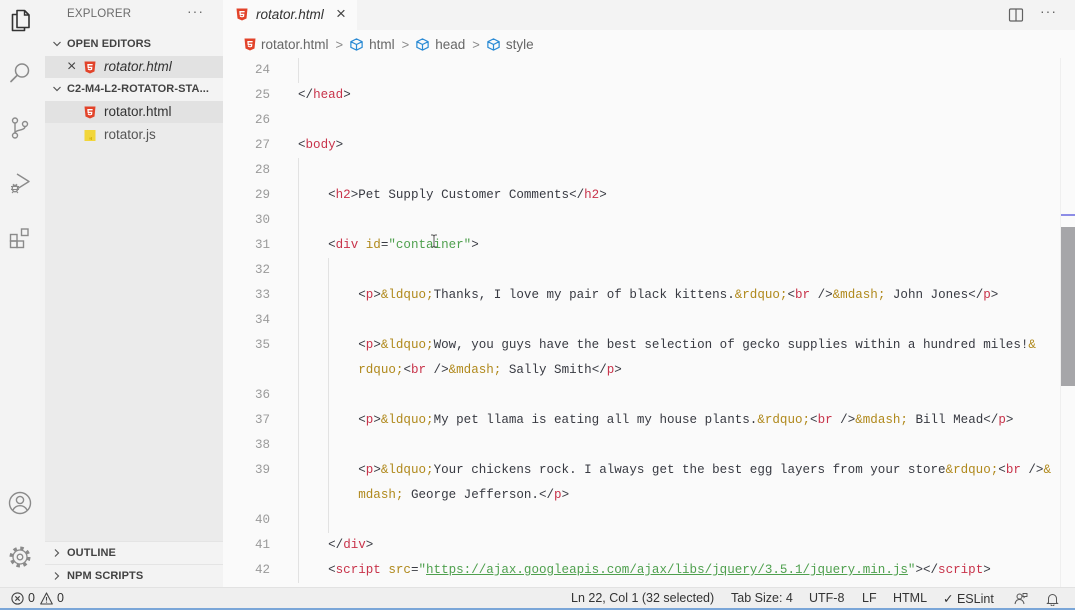  What do you see at coordinates (762, 598) in the screenshot?
I see `tab-size: Tab Size: 4` at bounding box center [762, 598].